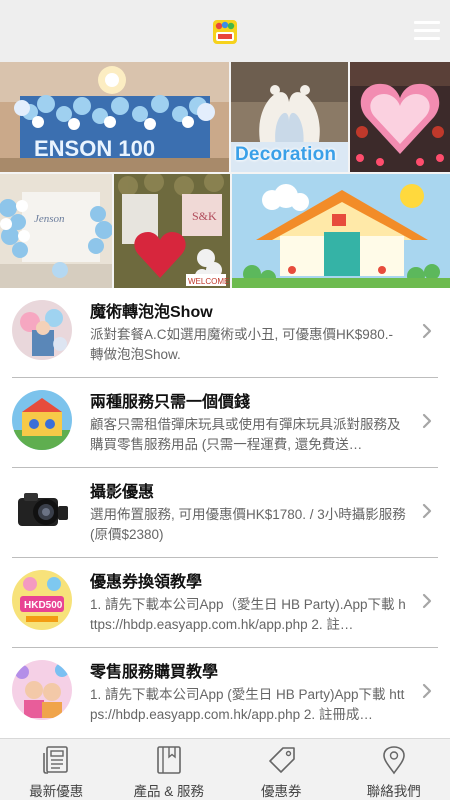 This screenshot has width=450, height=800. What do you see at coordinates (400, 117) in the screenshot?
I see `heart-balloon-arch-photo` at bounding box center [400, 117].